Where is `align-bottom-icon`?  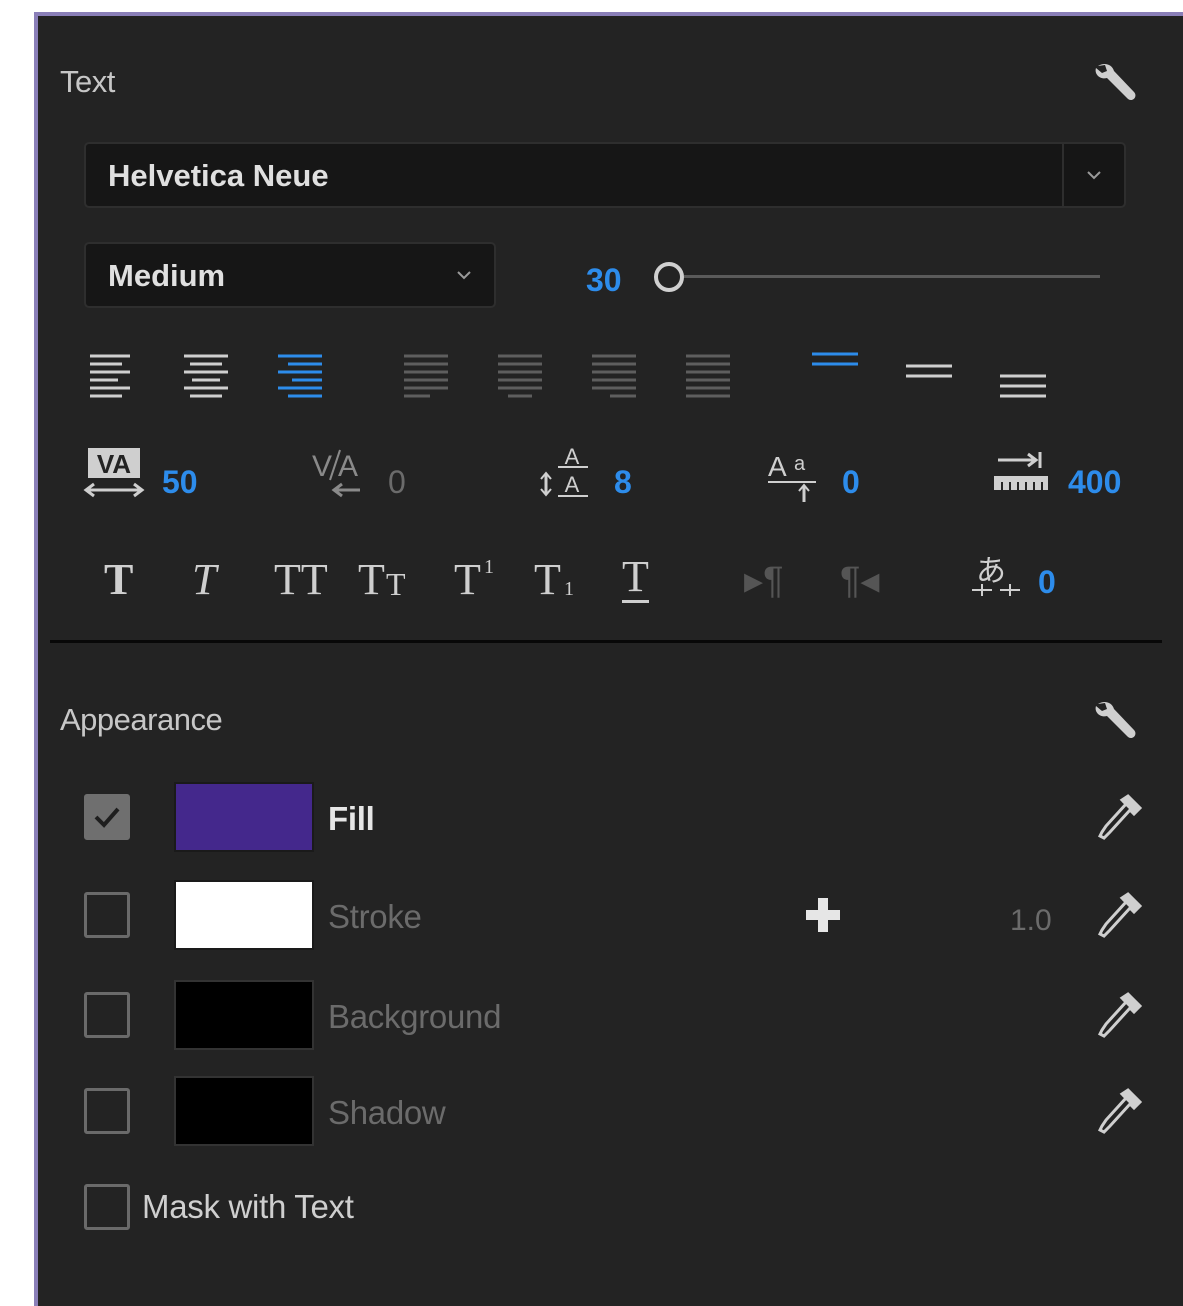
align-bottom-icon is located at coordinates (1023, 387).